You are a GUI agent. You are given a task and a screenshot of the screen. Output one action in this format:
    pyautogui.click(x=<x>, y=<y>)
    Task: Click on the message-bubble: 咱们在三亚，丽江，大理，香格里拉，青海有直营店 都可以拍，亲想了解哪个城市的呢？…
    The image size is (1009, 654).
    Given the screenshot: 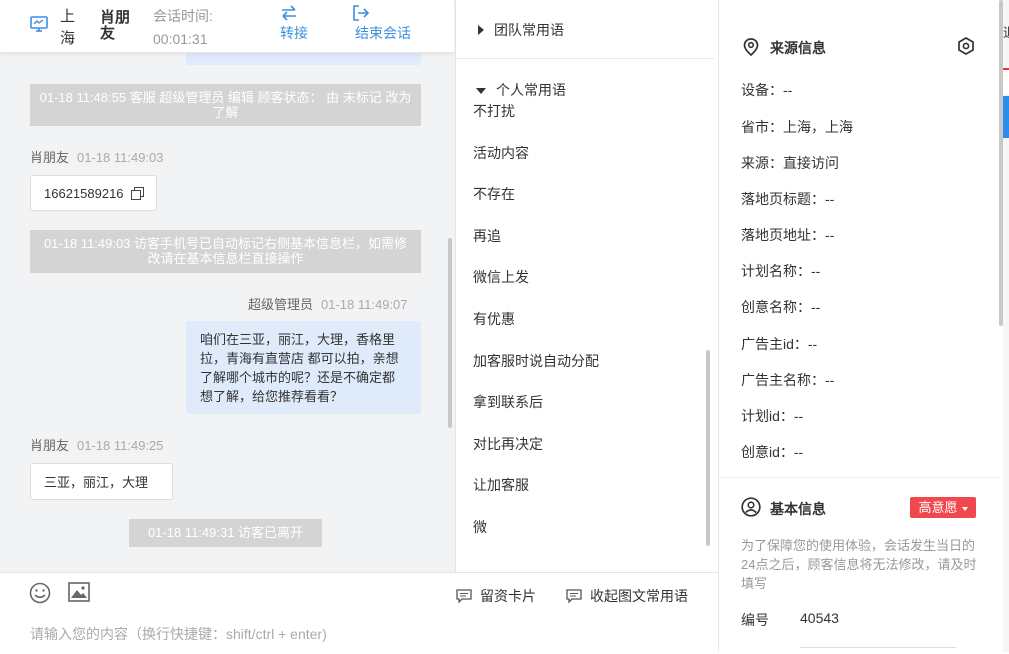 What is the action you would take?
    pyautogui.click(x=303, y=367)
    